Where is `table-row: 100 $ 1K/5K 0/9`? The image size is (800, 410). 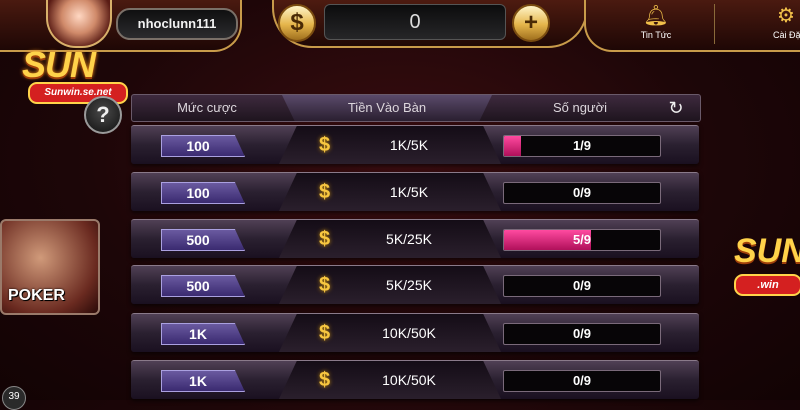
table-row: 100 $ 1K/5K 0/9 is located at coordinates (415, 191).